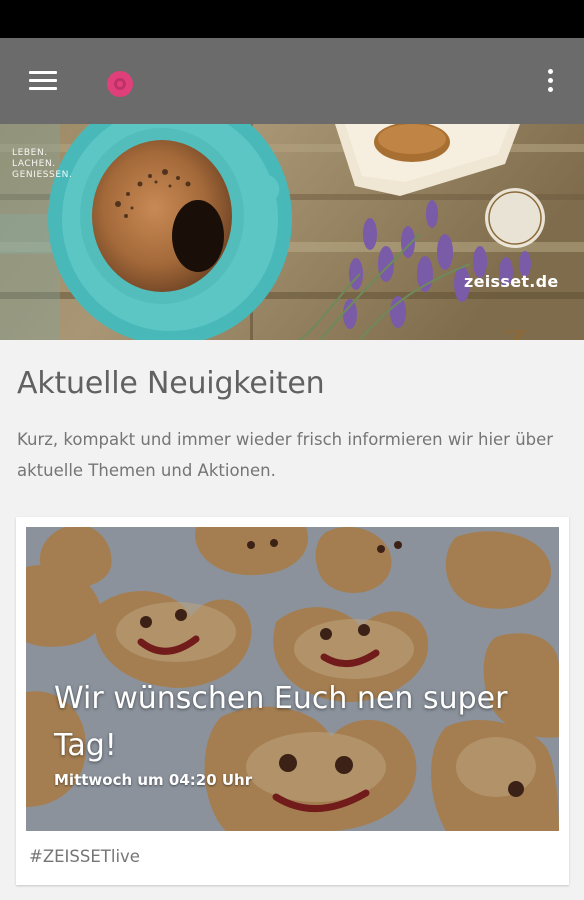 The height and width of the screenshot is (900, 584). Describe the element at coordinates (153, 780) in the screenshot. I see `news-card-time: Mittwoch um 04:20 Uhr` at that location.